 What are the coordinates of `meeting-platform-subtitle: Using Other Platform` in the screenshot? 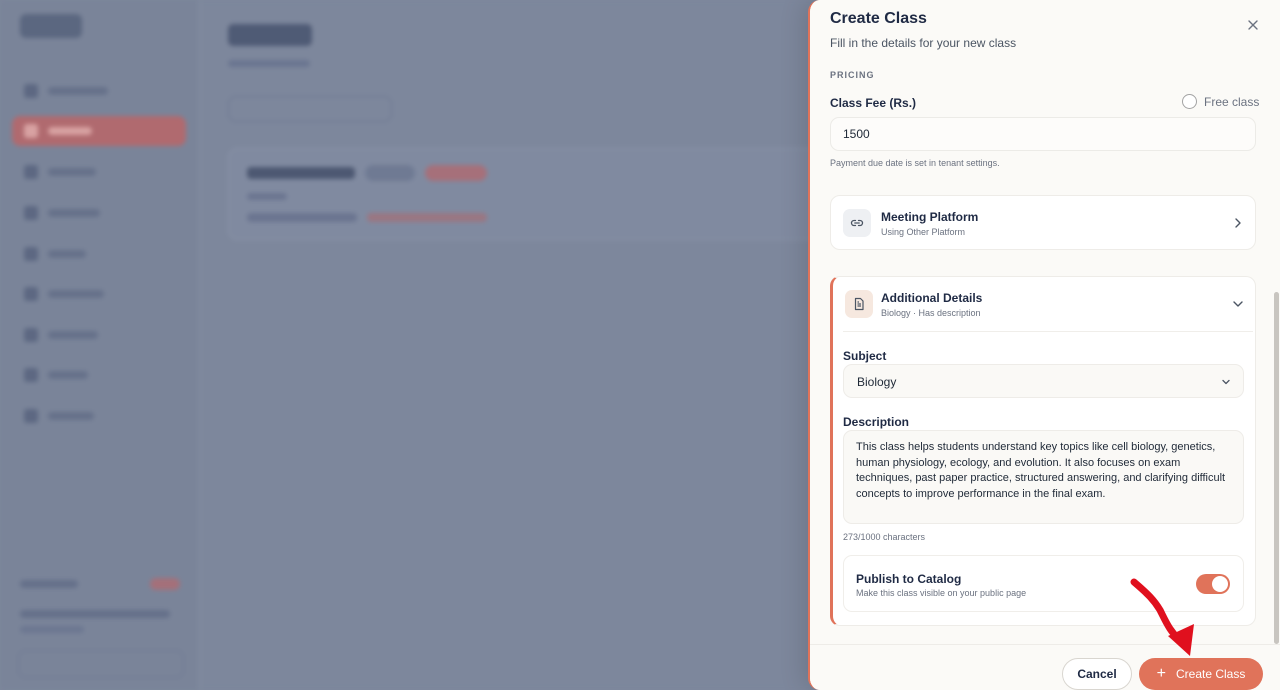 It's located at (923, 232).